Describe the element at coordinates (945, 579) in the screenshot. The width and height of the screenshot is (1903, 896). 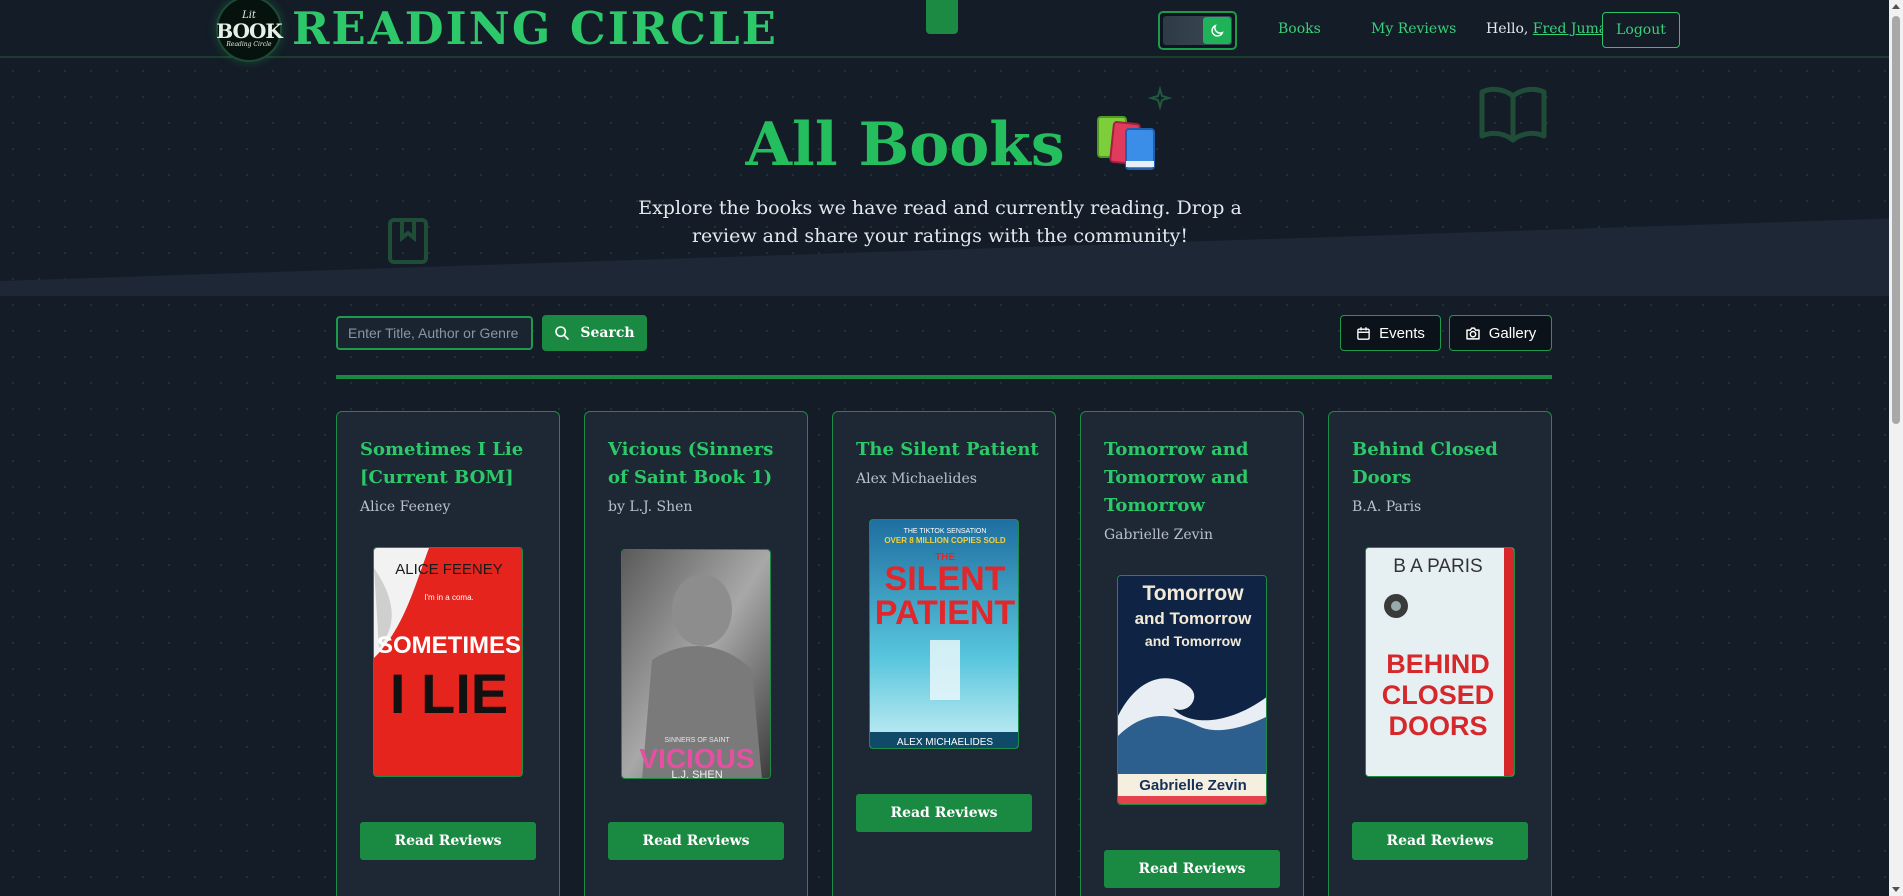
I see `cover-title-line-1: SILENT` at that location.